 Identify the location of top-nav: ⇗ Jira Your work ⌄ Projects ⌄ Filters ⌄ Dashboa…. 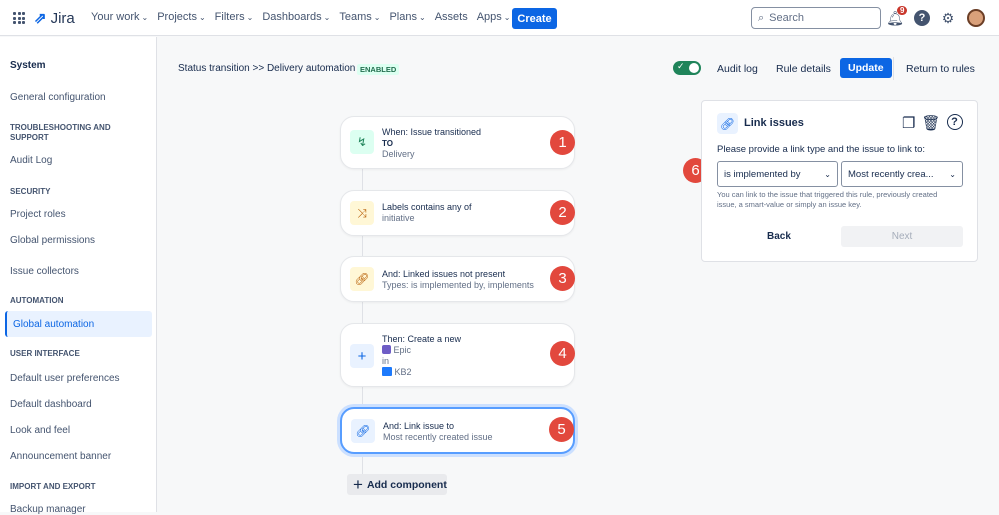
(499, 18).